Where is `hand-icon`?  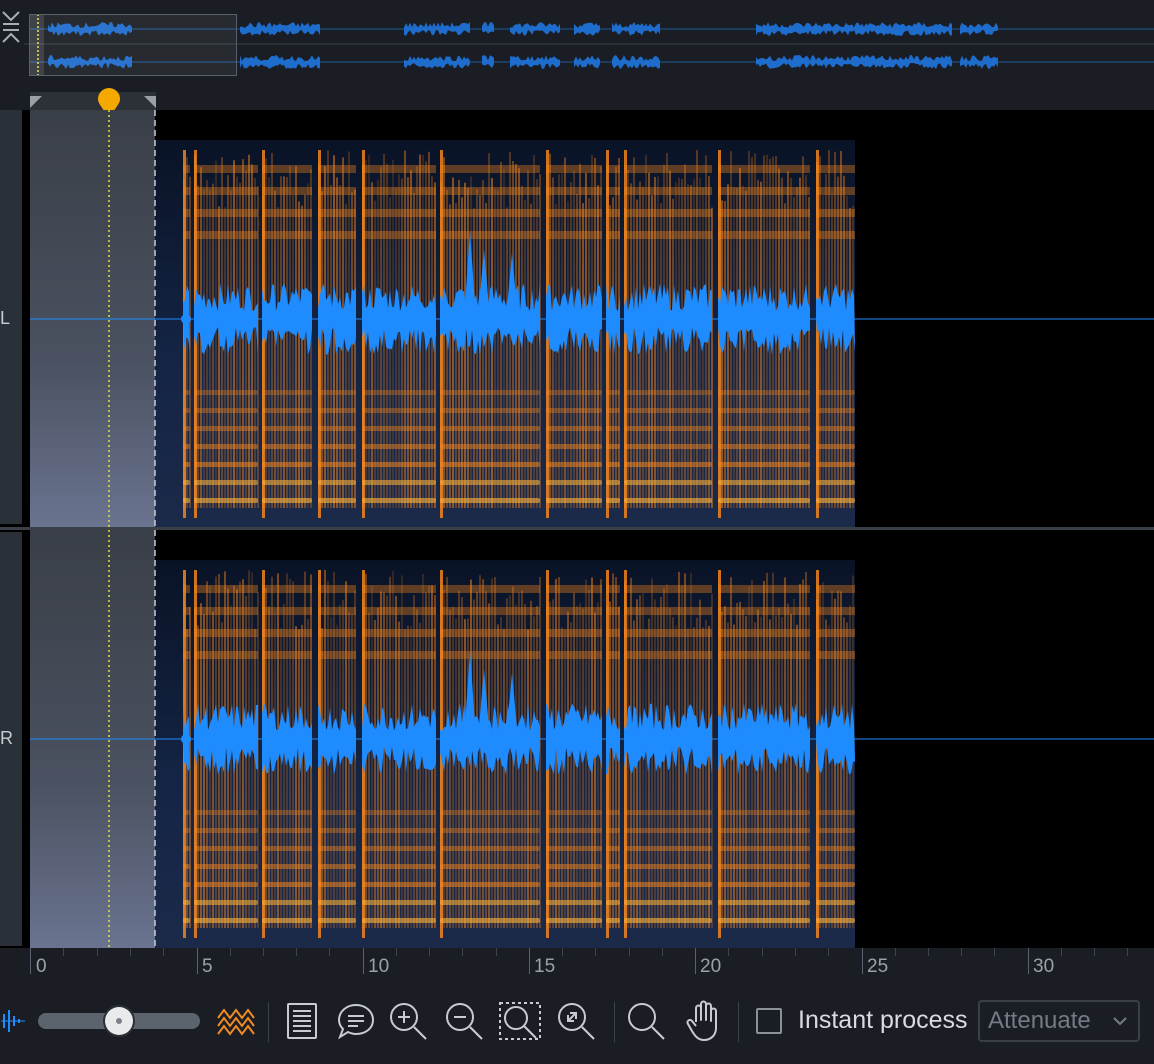
hand-icon is located at coordinates (704, 1021).